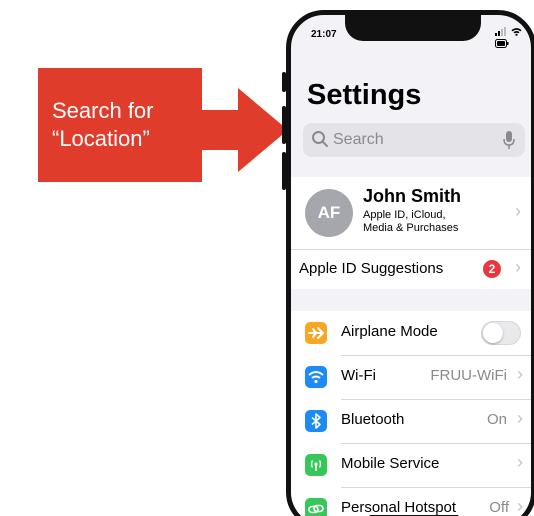 The width and height of the screenshot is (534, 516). What do you see at coordinates (329, 213) in the screenshot?
I see `avatar: AF` at bounding box center [329, 213].